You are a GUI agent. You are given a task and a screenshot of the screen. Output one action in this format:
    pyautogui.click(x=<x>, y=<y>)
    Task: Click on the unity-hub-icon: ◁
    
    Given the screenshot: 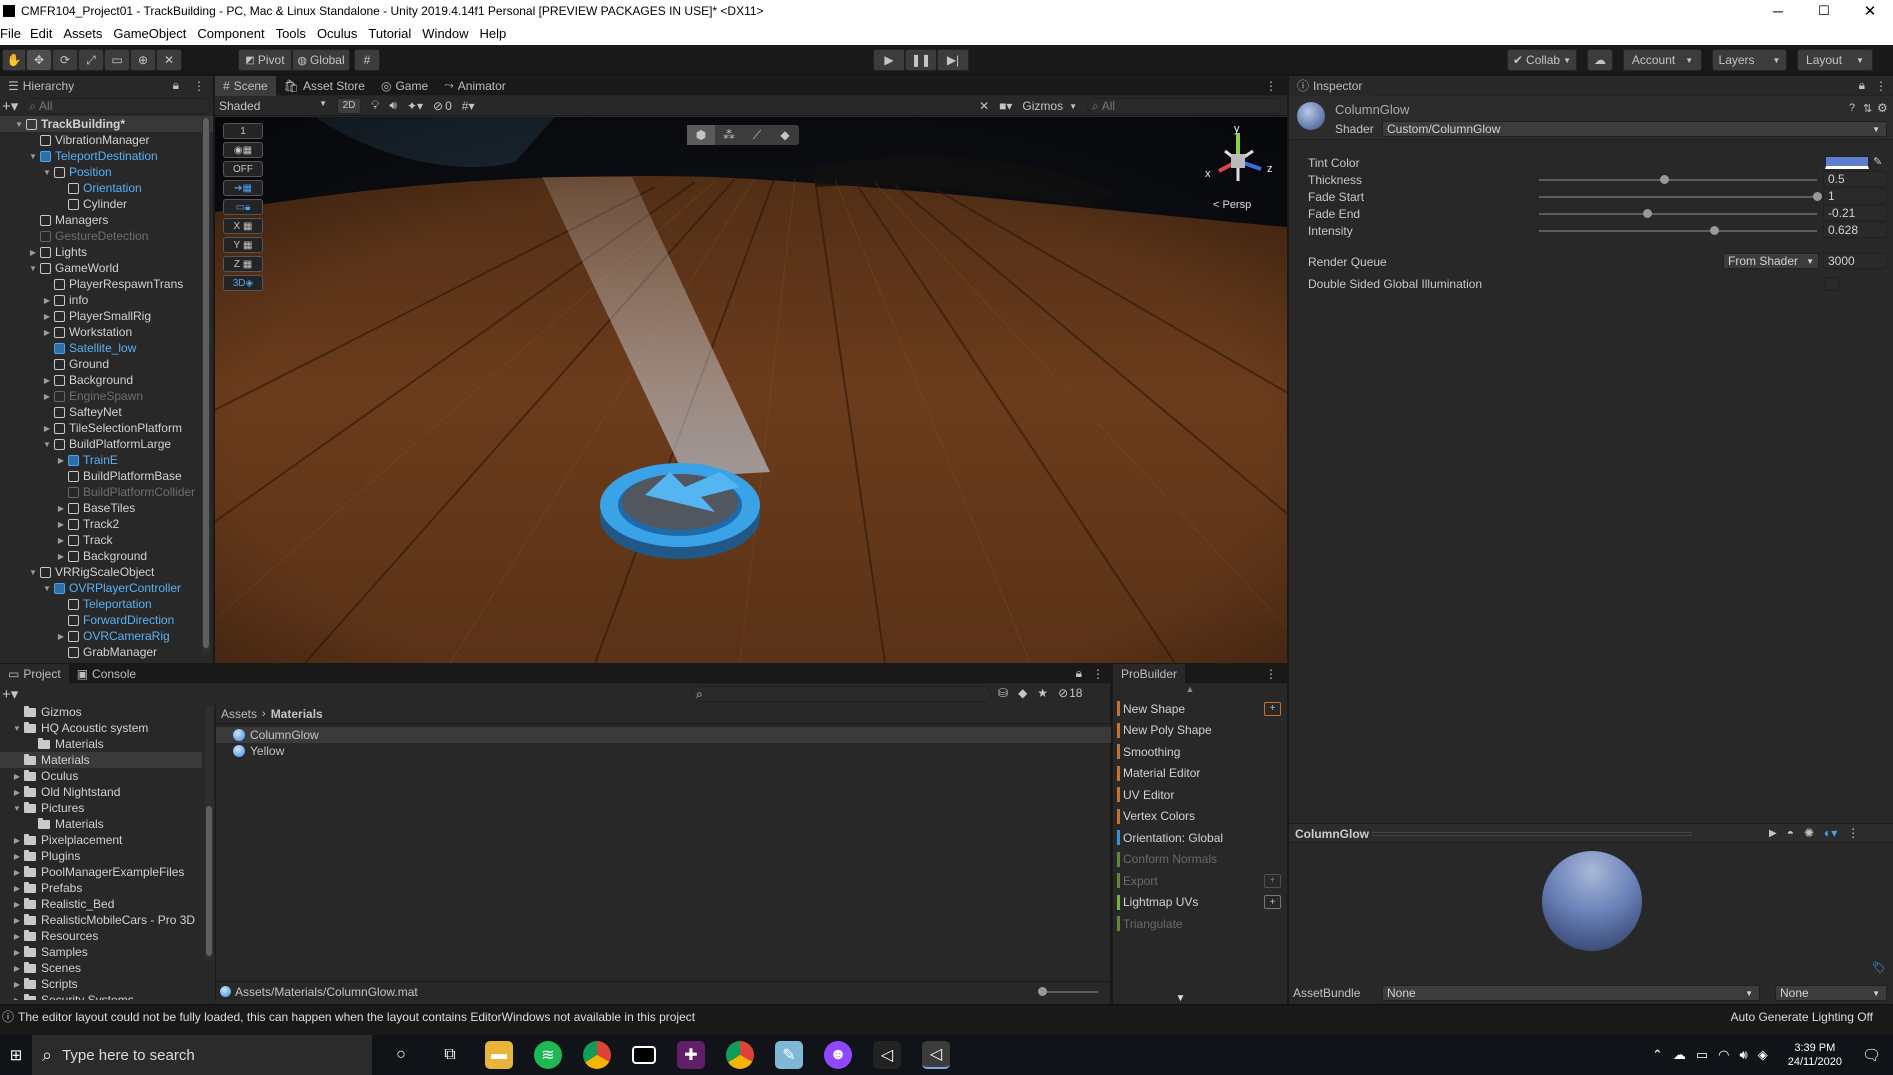 What is the action you would take?
    pyautogui.click(x=887, y=1055)
    